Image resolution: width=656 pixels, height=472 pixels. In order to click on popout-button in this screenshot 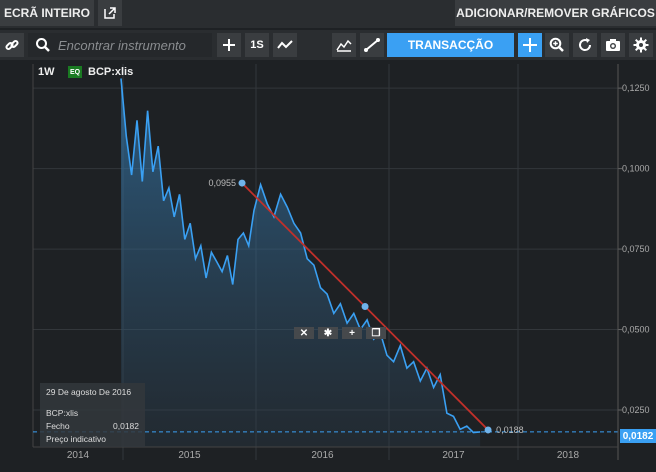, I will do `click(110, 13)`.